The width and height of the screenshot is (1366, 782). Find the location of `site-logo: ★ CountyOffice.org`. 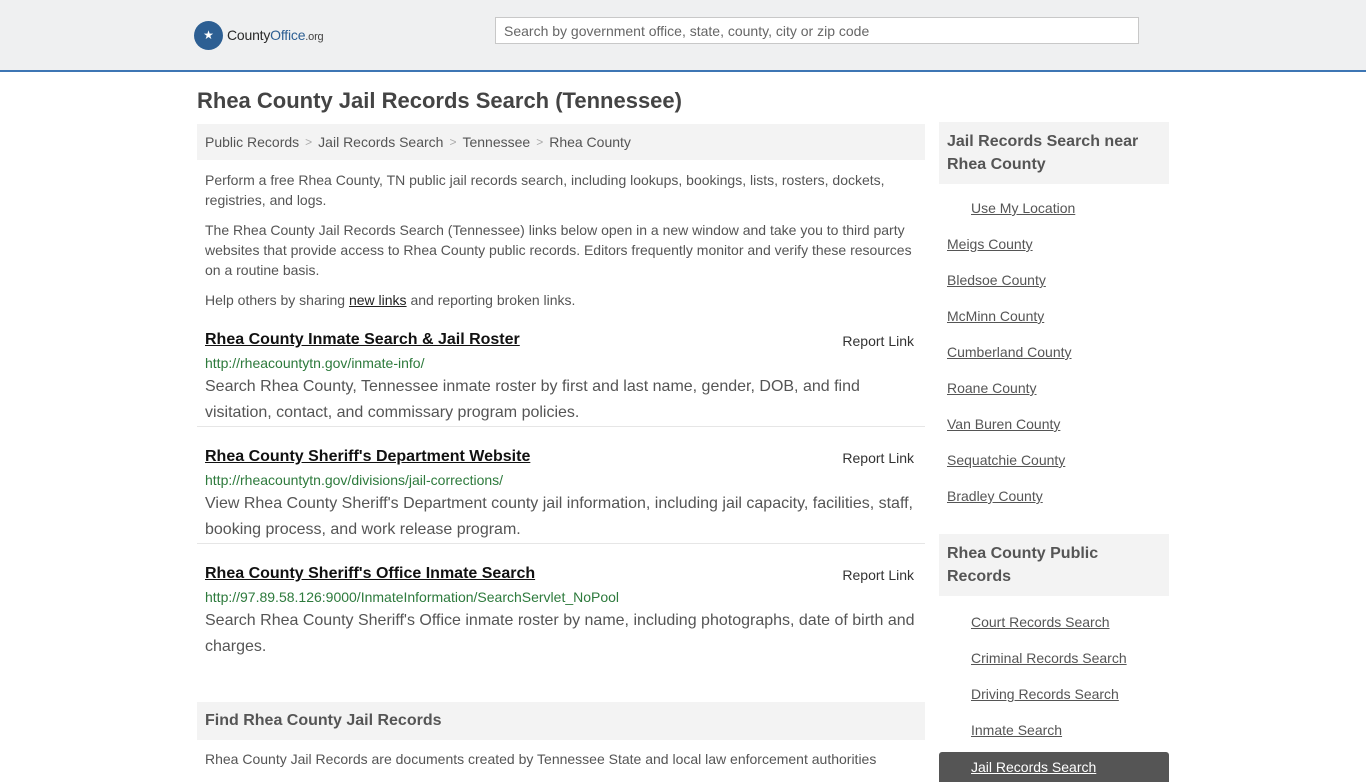

site-logo: ★ CountyOffice.org is located at coordinates (259, 35).